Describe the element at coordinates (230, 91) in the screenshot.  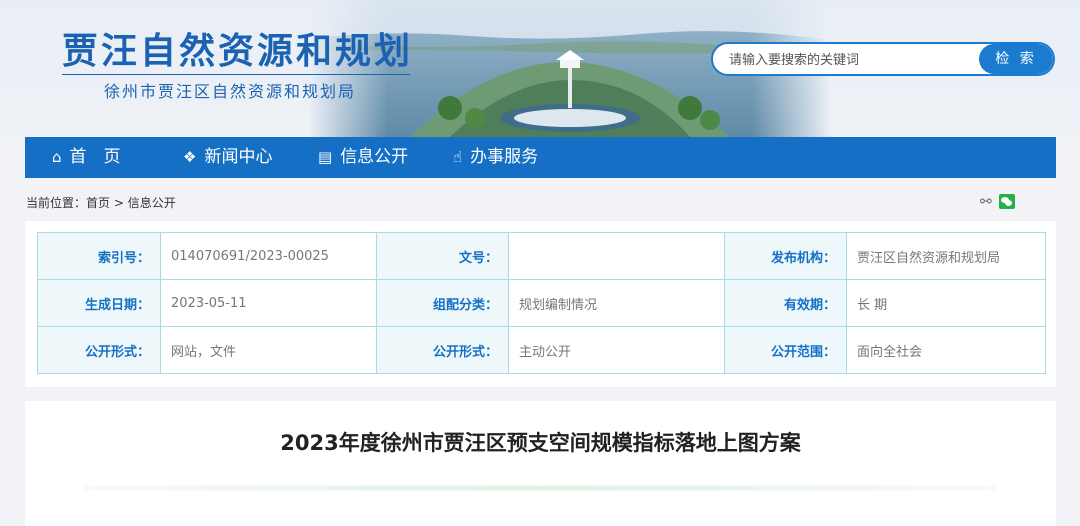
I see `site-subtitle: 徐州市贾汪区自然资源和规划局` at that location.